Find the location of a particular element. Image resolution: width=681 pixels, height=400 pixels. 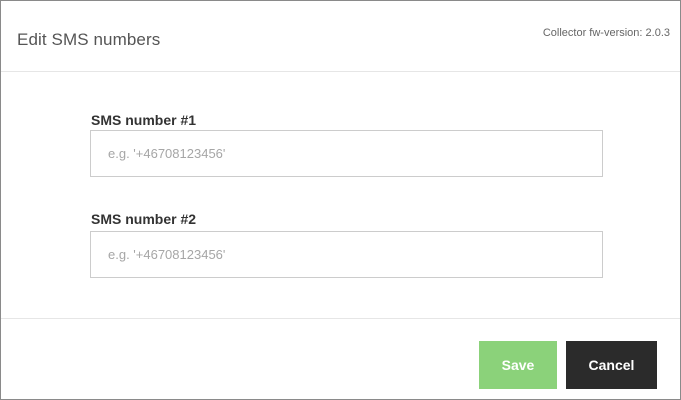

firmware-version-label: Collector fw-version: 2.0.3 is located at coordinates (606, 33).